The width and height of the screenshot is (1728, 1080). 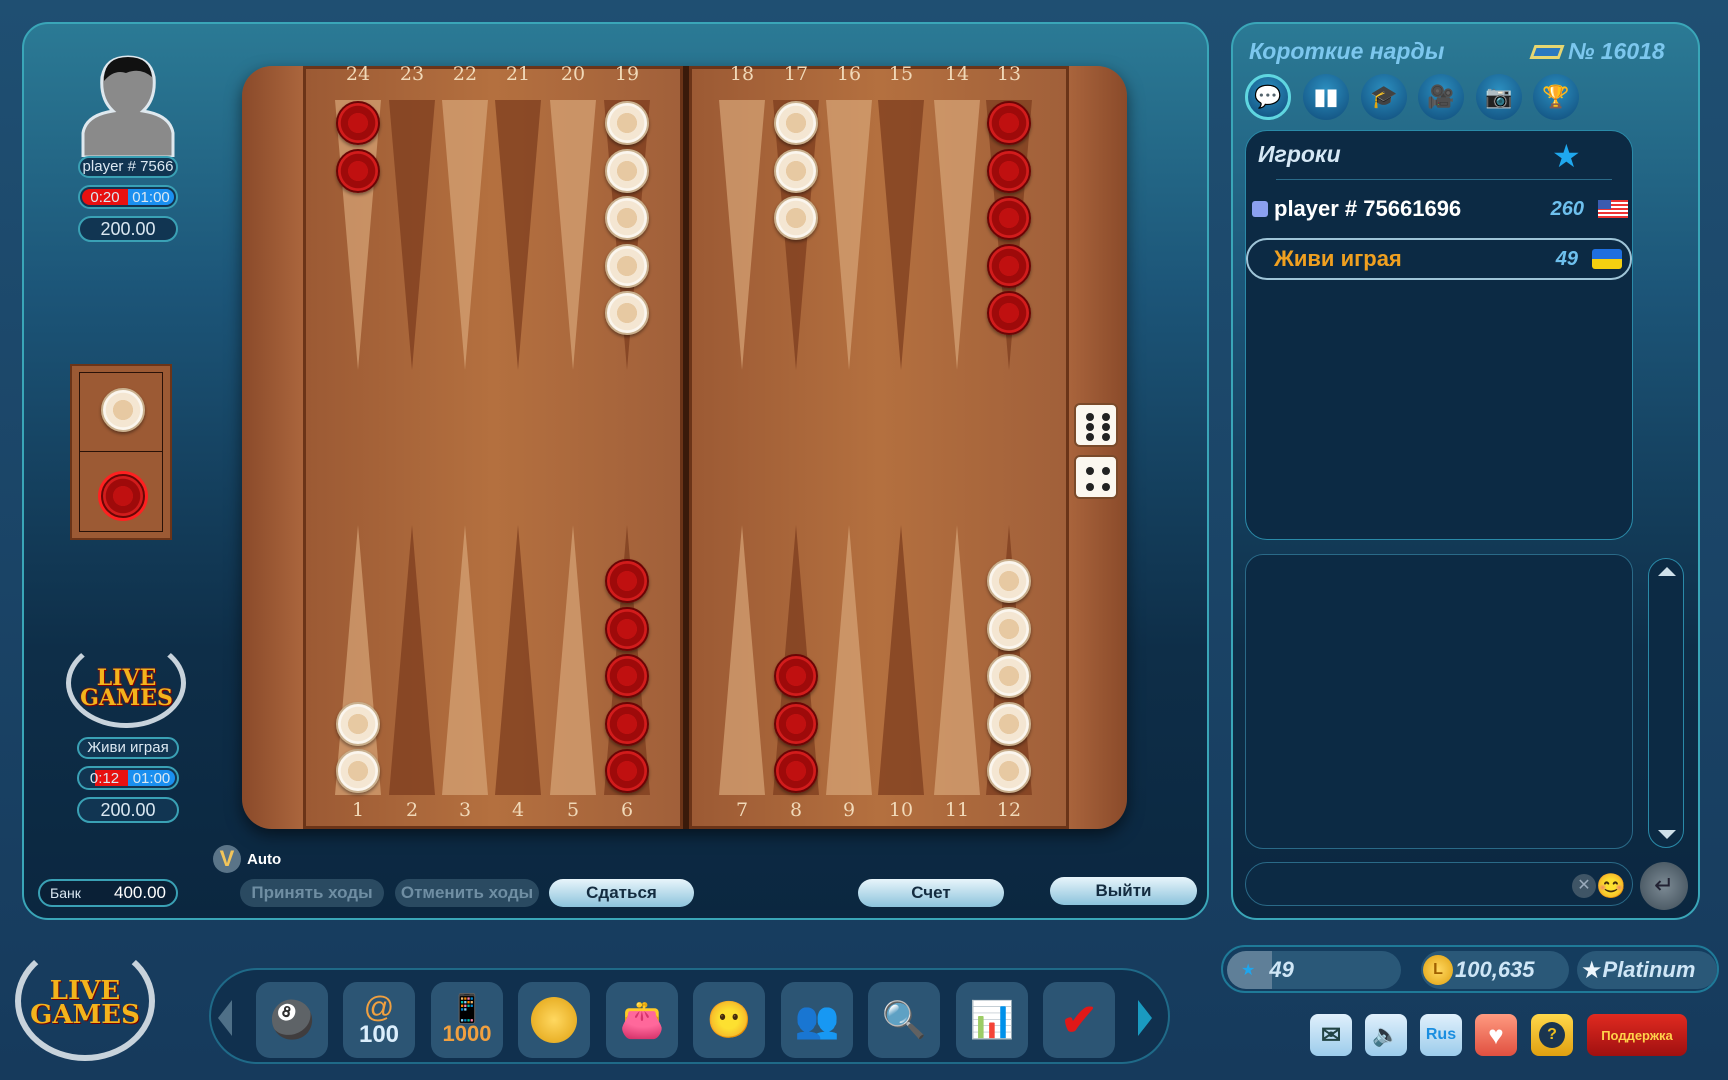 What do you see at coordinates (1566, 156) in the screenshot?
I see `favorite-star-icon: ★` at bounding box center [1566, 156].